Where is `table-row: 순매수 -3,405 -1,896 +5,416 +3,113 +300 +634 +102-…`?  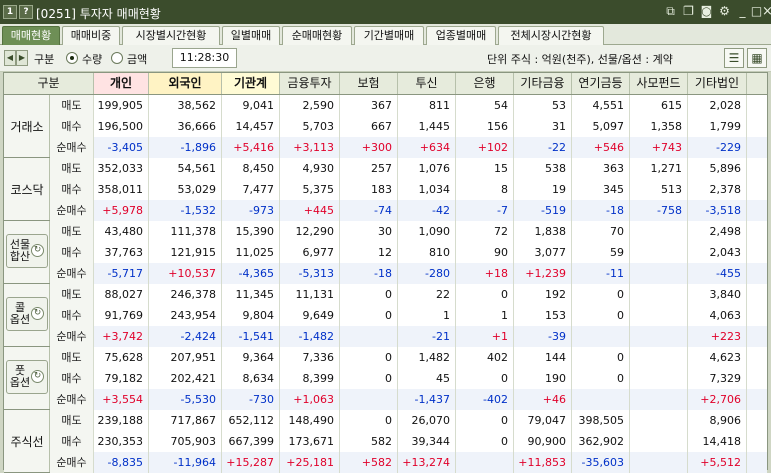 table-row: 순매수 -3,405 -1,896 +5,416 +3,113 +300 +634 +102-… is located at coordinates (408, 147).